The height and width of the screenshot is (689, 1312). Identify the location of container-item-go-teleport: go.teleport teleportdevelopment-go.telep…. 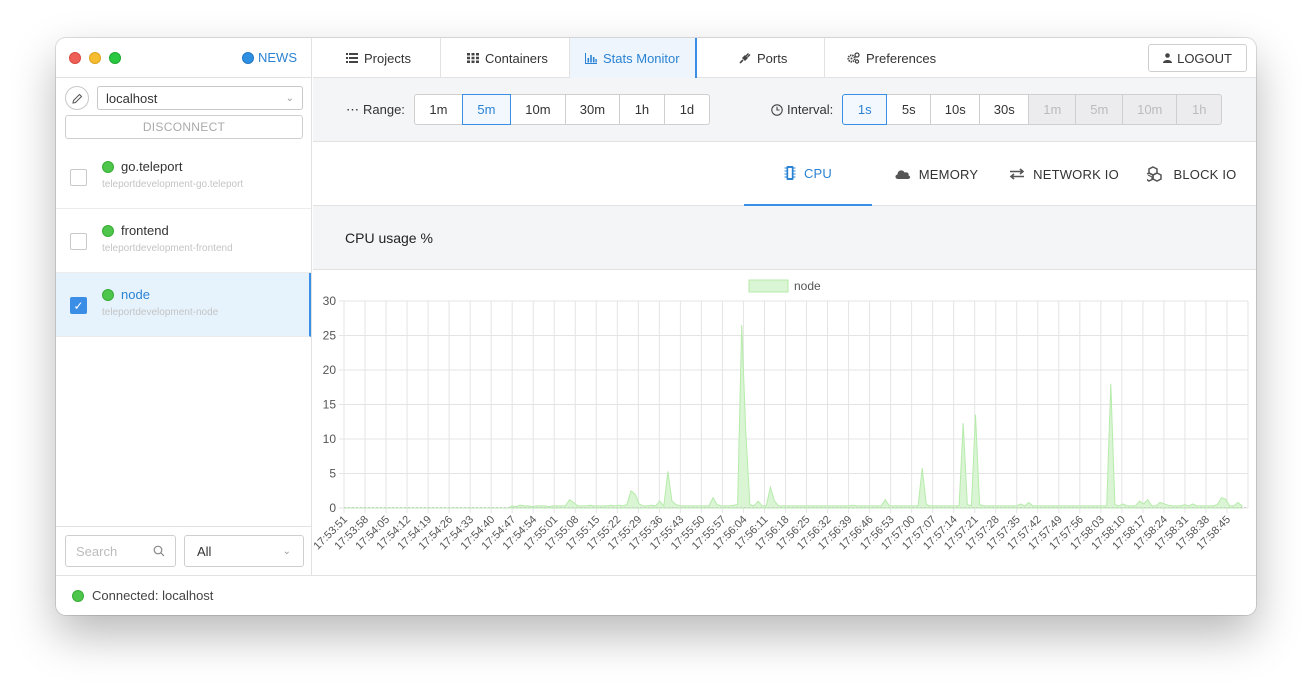
(183, 177).